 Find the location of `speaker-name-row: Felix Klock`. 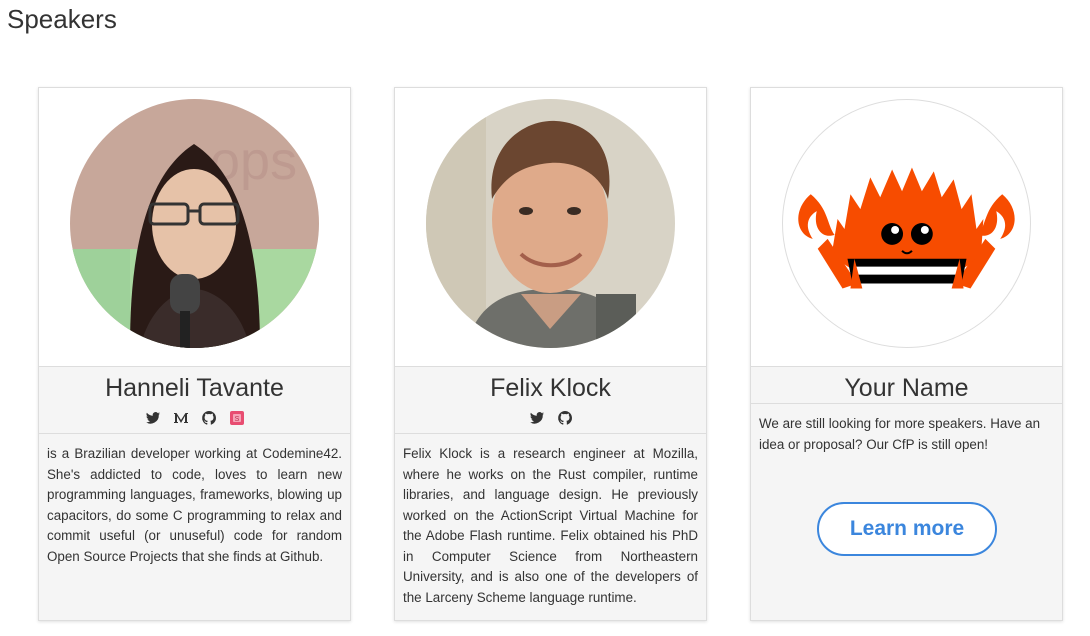

speaker-name-row: Felix Klock is located at coordinates (550, 400).